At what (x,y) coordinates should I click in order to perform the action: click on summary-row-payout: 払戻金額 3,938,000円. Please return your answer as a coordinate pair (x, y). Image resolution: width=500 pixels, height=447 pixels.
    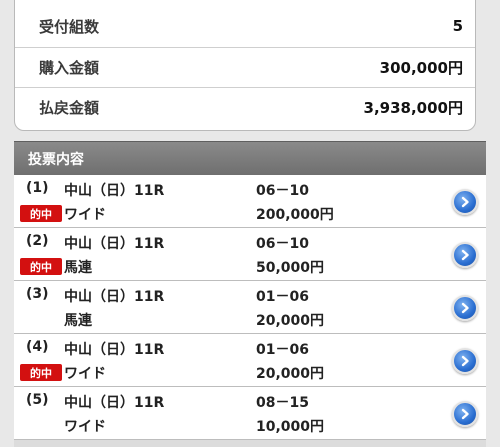
    Looking at the image, I should click on (245, 107).